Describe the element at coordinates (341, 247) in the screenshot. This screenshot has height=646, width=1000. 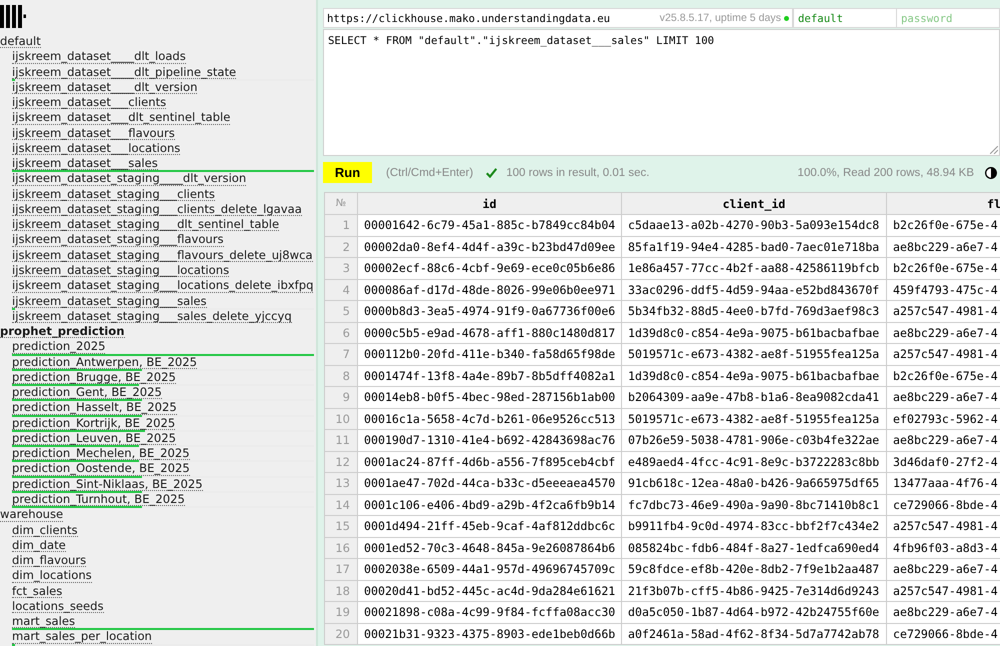
I see `row-number: 2` at that location.